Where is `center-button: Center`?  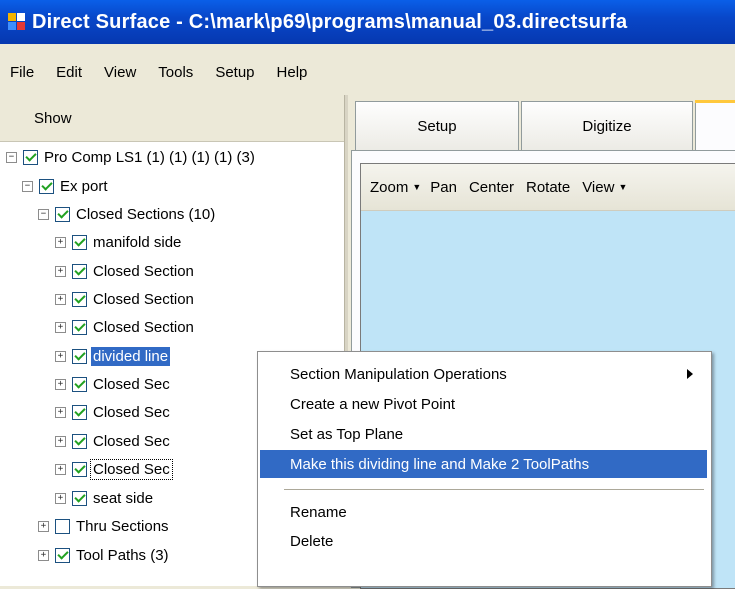
center-button: Center is located at coordinates (491, 187).